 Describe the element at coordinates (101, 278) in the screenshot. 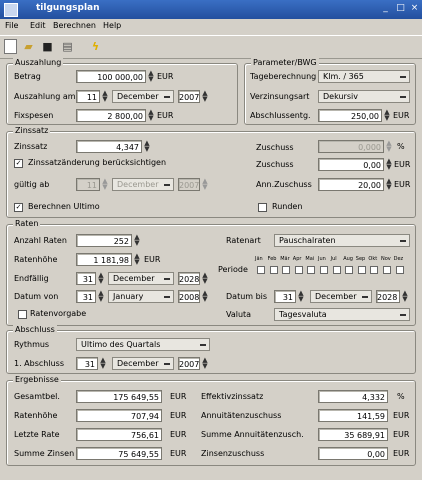

I see `endfaellig-day-spinner: ▲ ▼` at that location.